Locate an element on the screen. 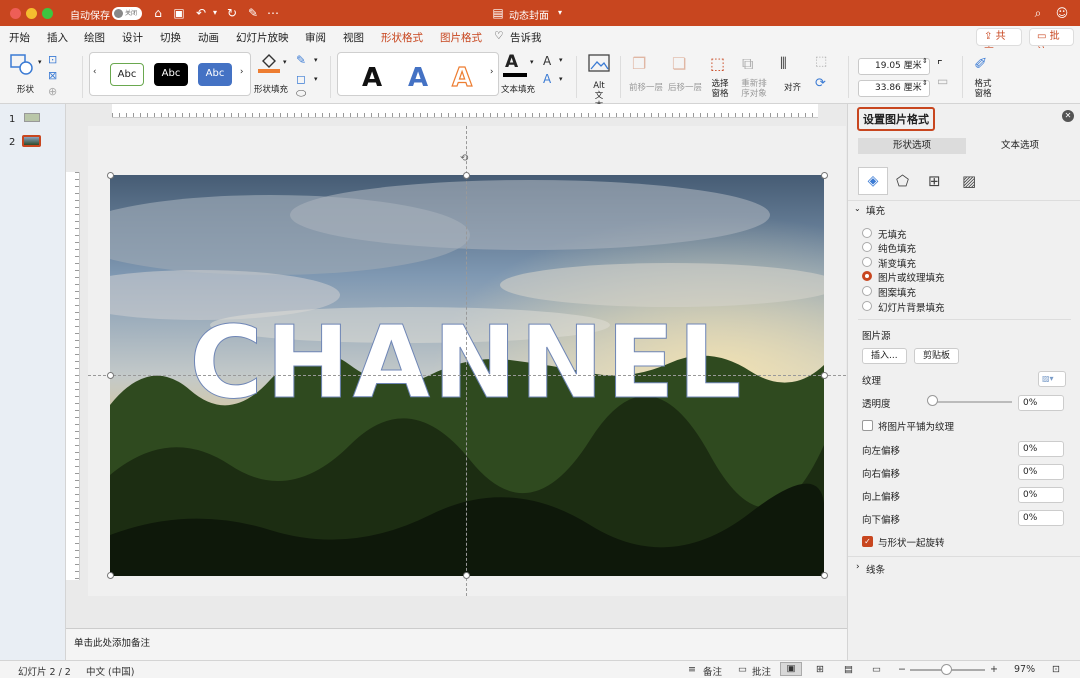 This screenshot has height=678, width=1080. text-outline-dropdown-icon: ▾ is located at coordinates (561, 60).